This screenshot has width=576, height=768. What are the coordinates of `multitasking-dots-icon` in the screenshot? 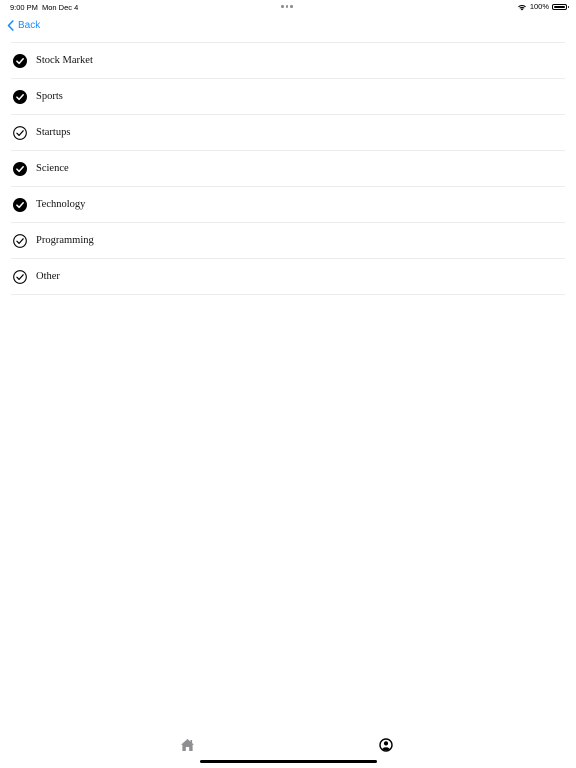 It's located at (287, 5).